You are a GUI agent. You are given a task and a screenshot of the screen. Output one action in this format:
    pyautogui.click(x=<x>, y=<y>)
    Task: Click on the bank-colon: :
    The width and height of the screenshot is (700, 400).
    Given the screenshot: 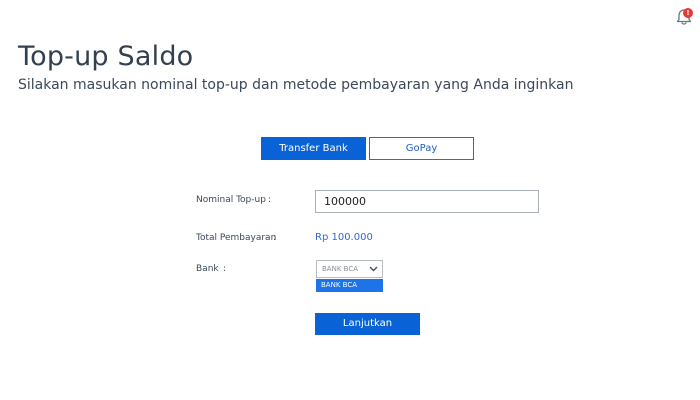 What is the action you would take?
    pyautogui.click(x=225, y=269)
    